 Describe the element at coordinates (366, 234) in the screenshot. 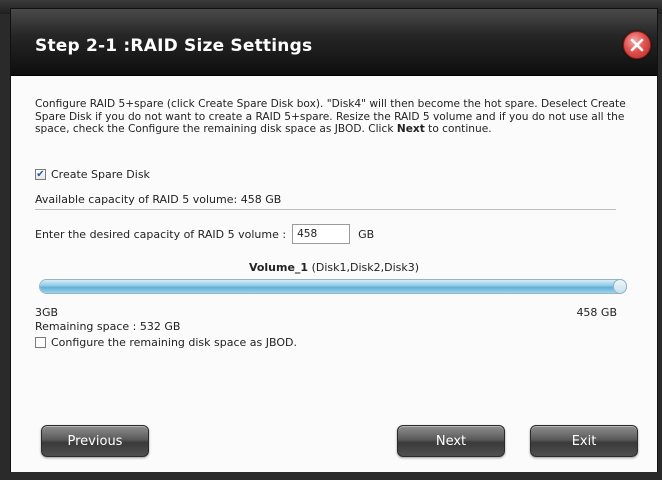

I see `capacity-unit: GB` at that location.